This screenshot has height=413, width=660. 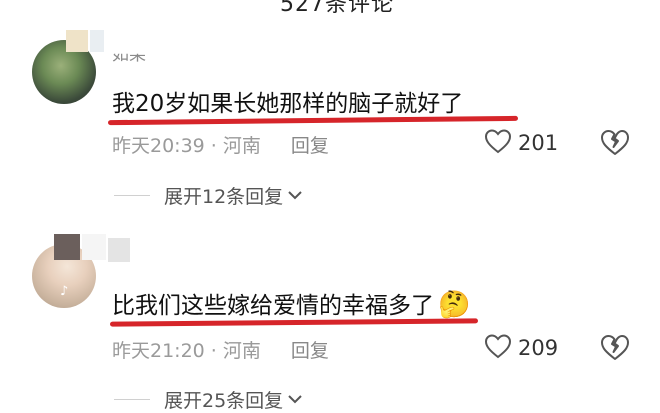 I want to click on like-button: 209, so click(x=521, y=348).